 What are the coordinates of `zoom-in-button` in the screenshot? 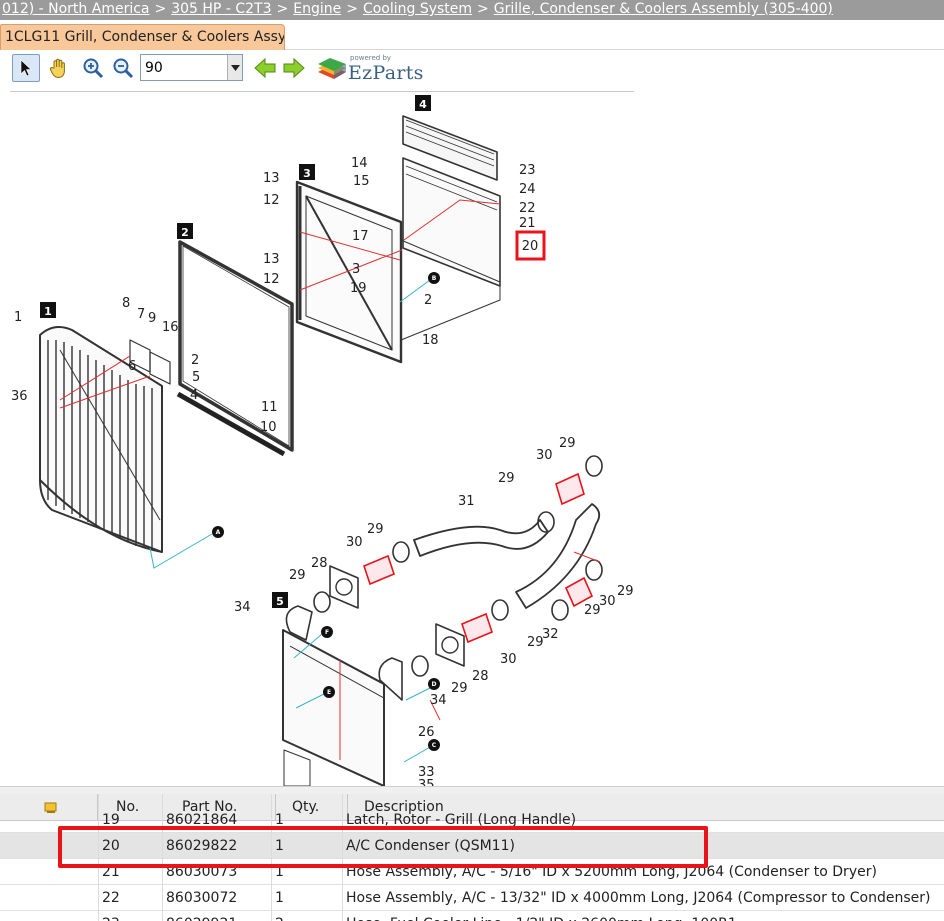 It's located at (93, 68).